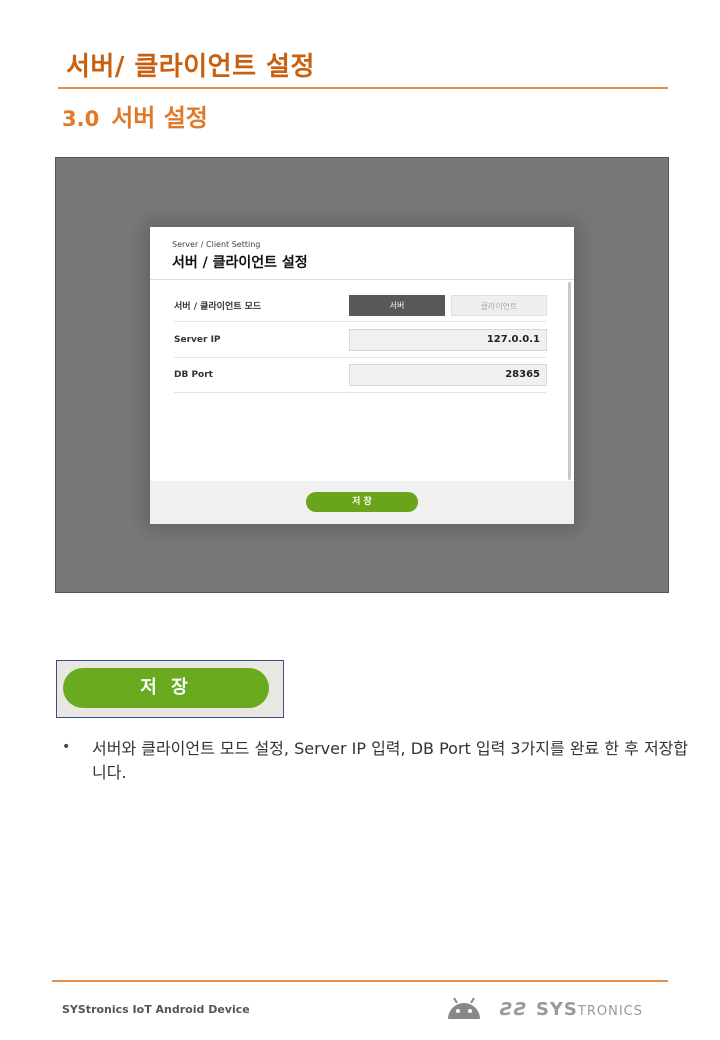 The image size is (720, 1040). Describe the element at coordinates (360, 981) in the screenshot. I see `footer-divider` at that location.